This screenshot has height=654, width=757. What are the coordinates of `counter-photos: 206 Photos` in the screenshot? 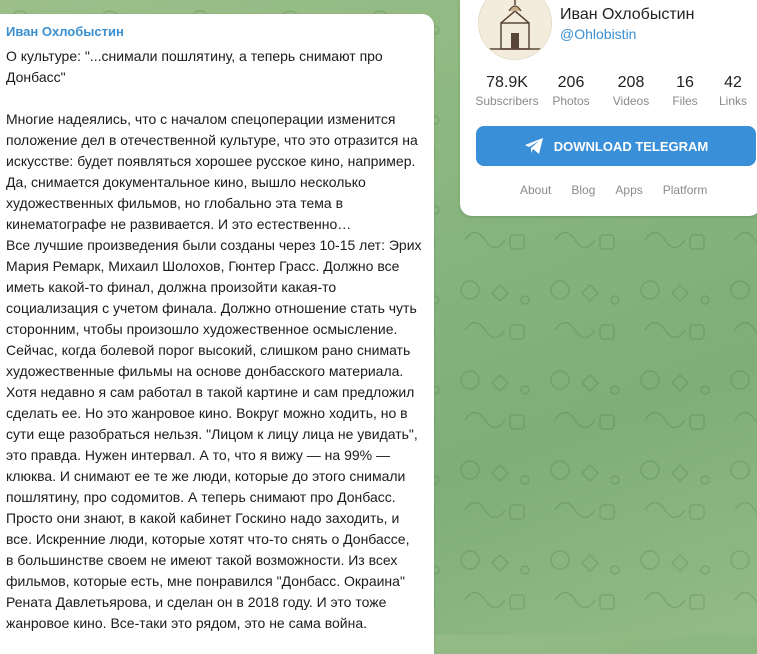 It's located at (571, 91).